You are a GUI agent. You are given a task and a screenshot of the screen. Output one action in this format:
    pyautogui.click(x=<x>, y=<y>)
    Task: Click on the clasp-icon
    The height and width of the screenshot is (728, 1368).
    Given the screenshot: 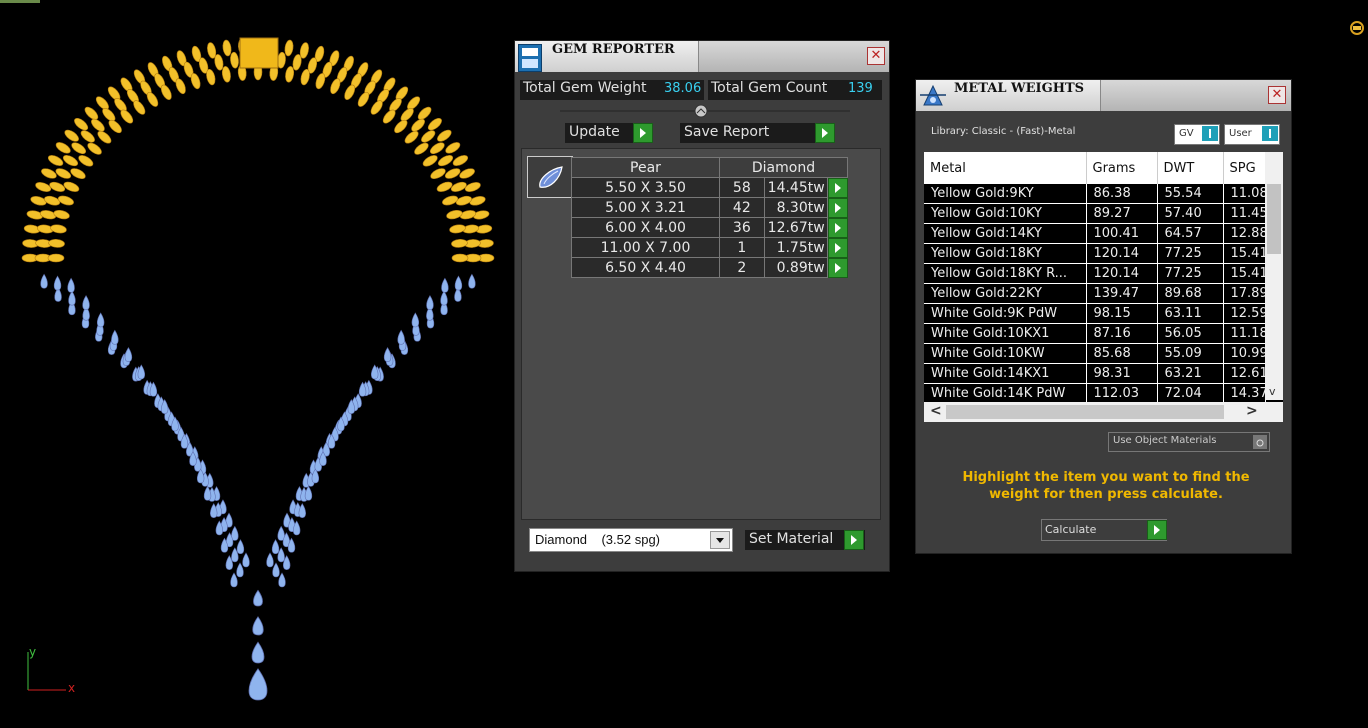 What is the action you would take?
    pyautogui.click(x=259, y=53)
    